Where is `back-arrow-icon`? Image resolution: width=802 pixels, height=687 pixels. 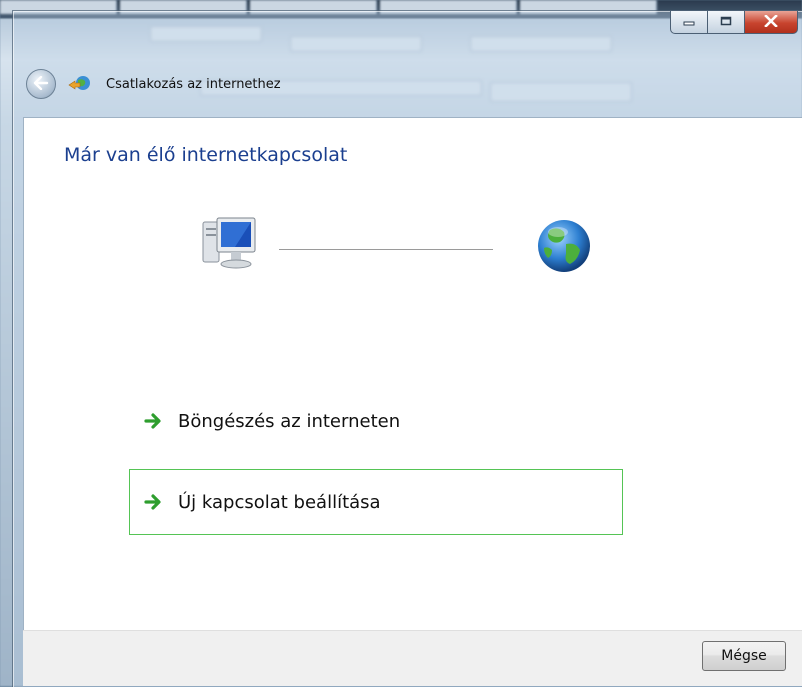 back-arrow-icon is located at coordinates (41, 84).